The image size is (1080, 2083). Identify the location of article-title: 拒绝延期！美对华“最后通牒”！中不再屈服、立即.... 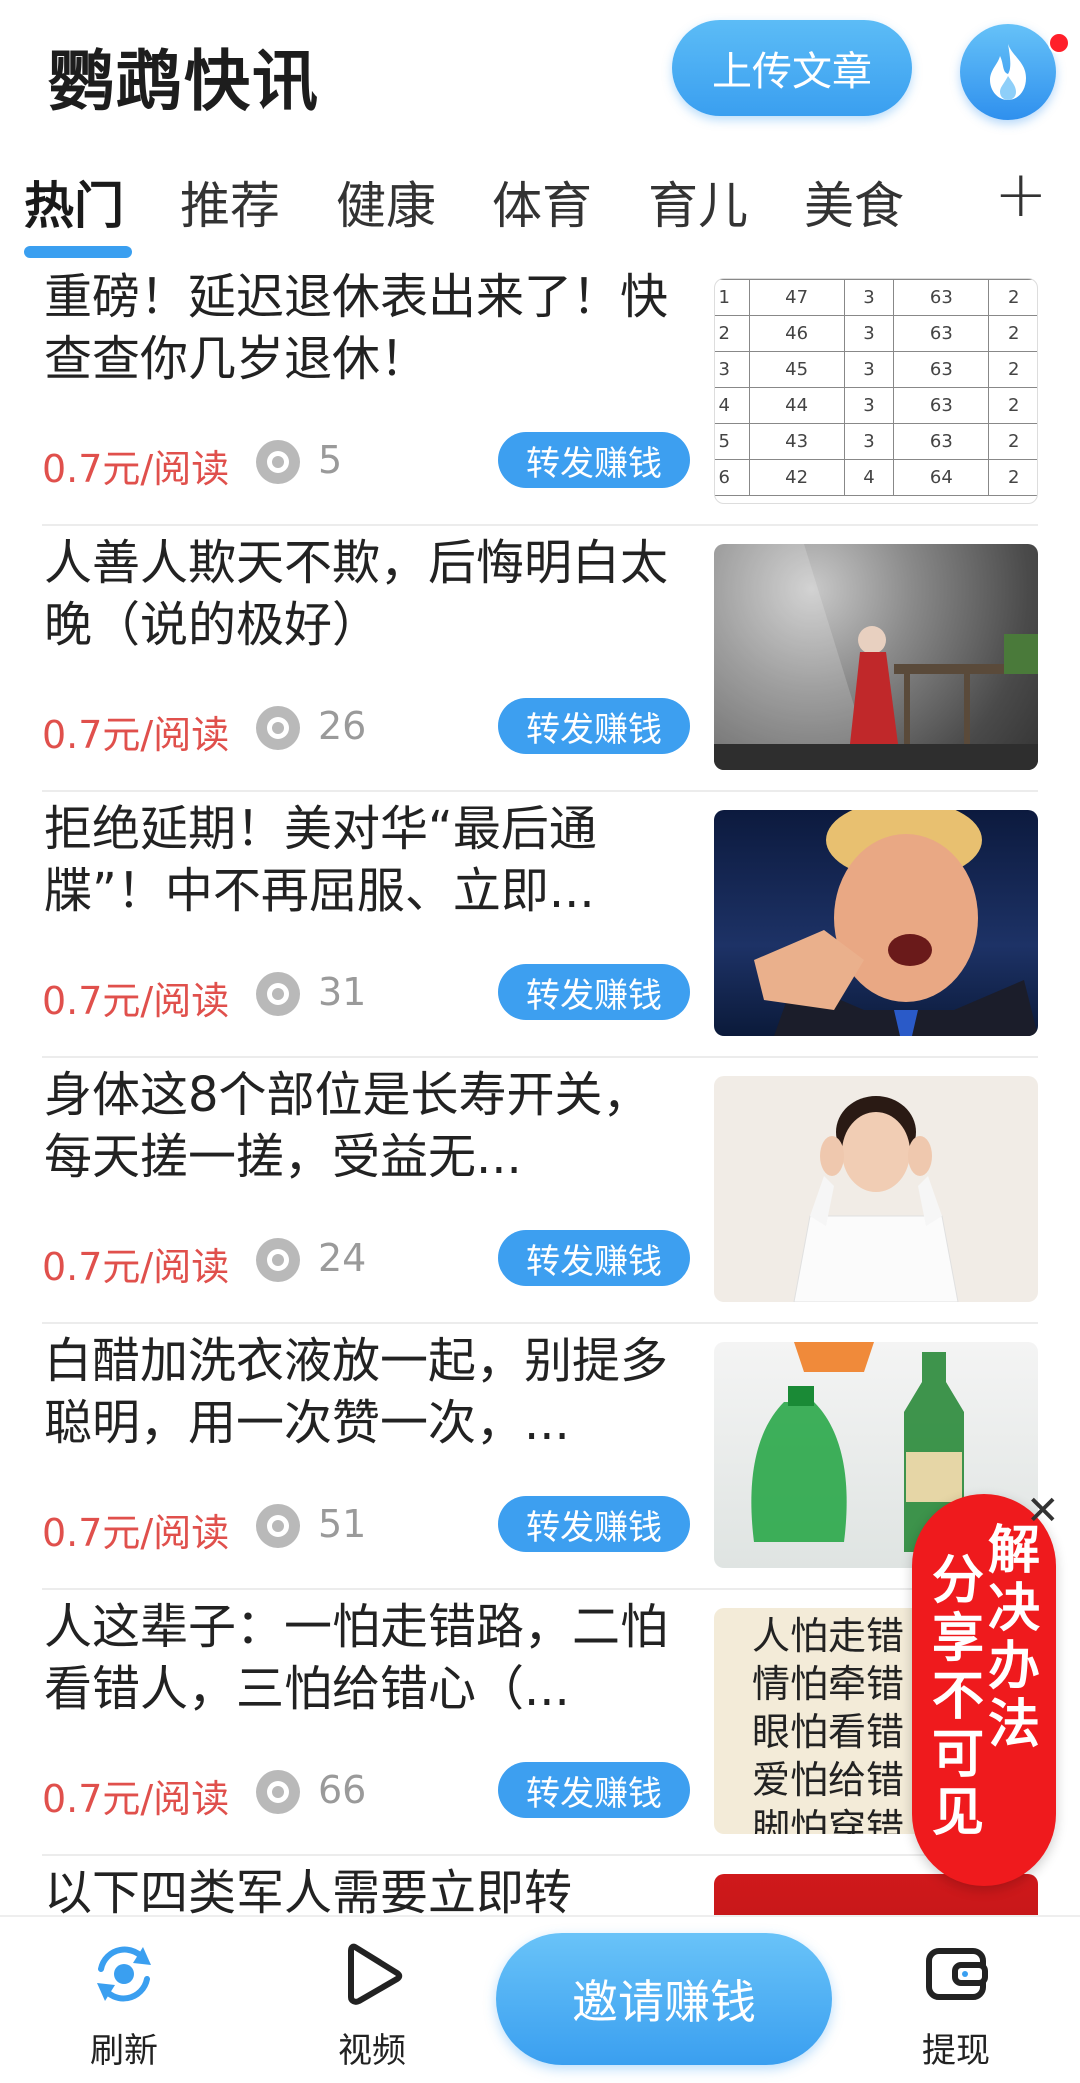
(369, 862).